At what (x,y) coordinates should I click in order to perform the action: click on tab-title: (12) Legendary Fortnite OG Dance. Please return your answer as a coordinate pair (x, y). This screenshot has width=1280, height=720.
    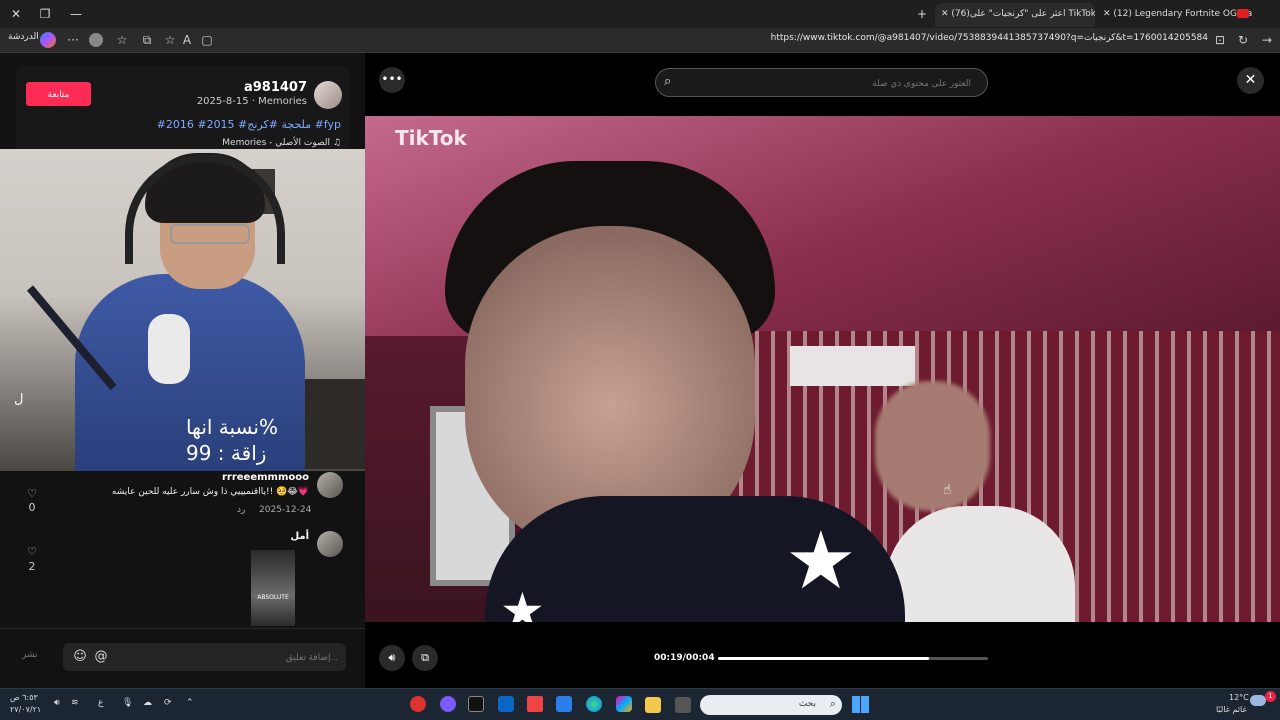
    Looking at the image, I should click on (1182, 14).